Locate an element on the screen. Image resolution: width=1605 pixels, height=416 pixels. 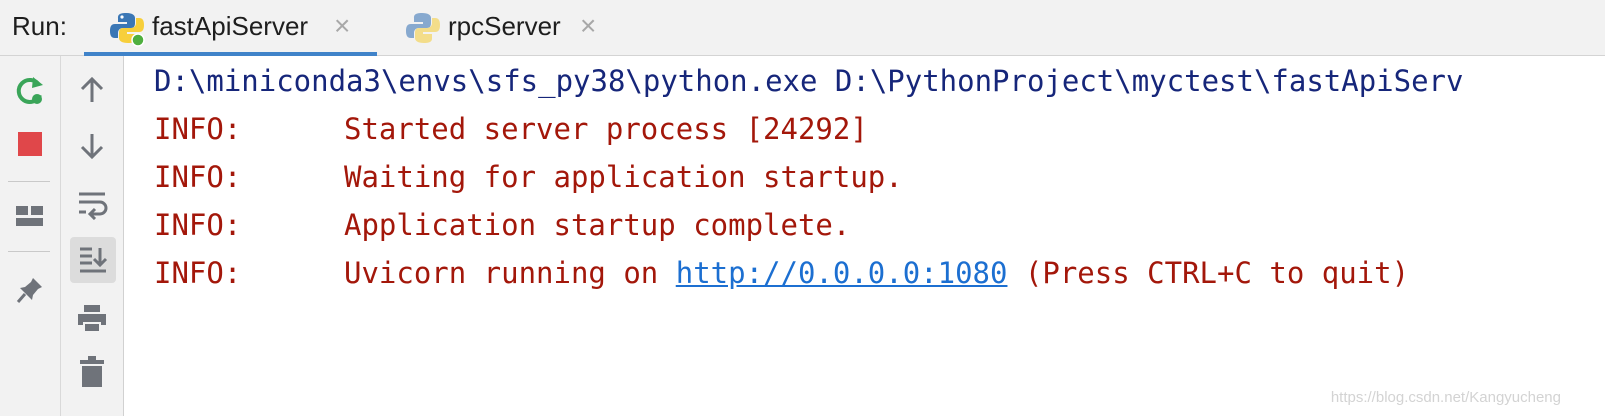
run-actions-toolbar is located at coordinates (30, 236).